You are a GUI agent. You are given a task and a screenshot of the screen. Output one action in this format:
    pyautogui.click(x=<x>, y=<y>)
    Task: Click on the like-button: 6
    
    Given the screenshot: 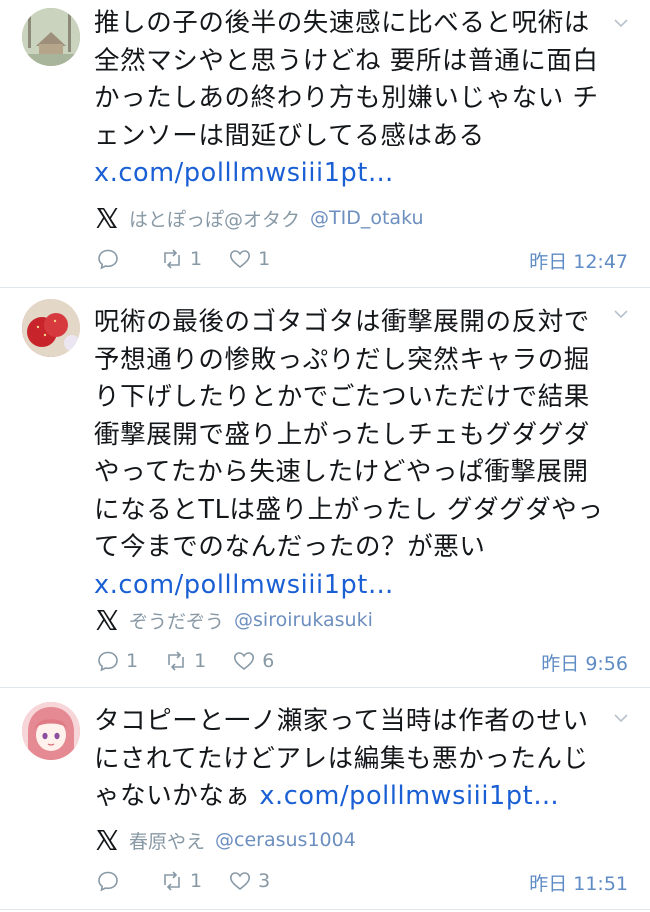 What is the action you would take?
    pyautogui.click(x=253, y=661)
    